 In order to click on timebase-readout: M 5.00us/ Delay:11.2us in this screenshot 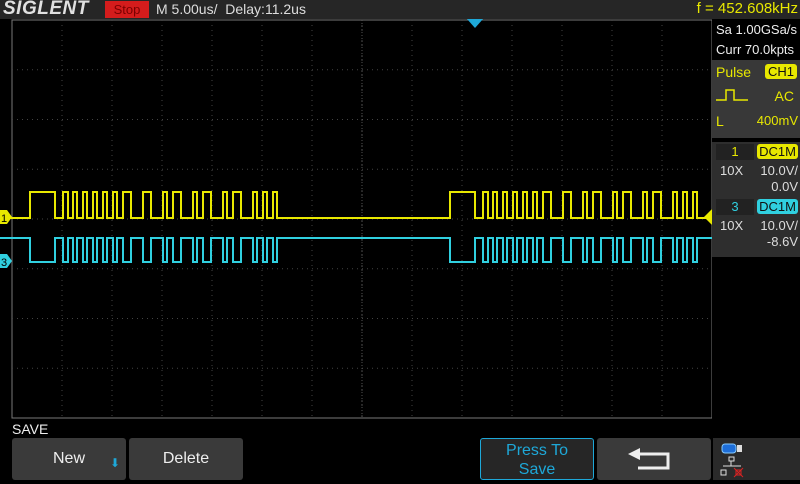, I will do `click(231, 9)`.